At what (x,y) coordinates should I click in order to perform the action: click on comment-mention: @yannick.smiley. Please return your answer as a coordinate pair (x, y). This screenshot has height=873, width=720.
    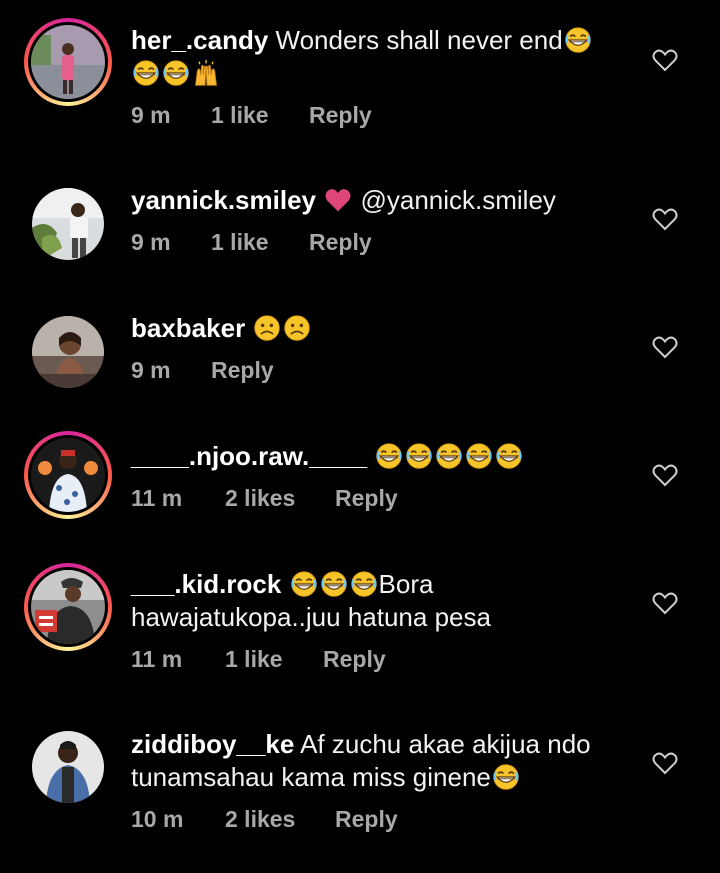
    Looking at the image, I should click on (457, 200).